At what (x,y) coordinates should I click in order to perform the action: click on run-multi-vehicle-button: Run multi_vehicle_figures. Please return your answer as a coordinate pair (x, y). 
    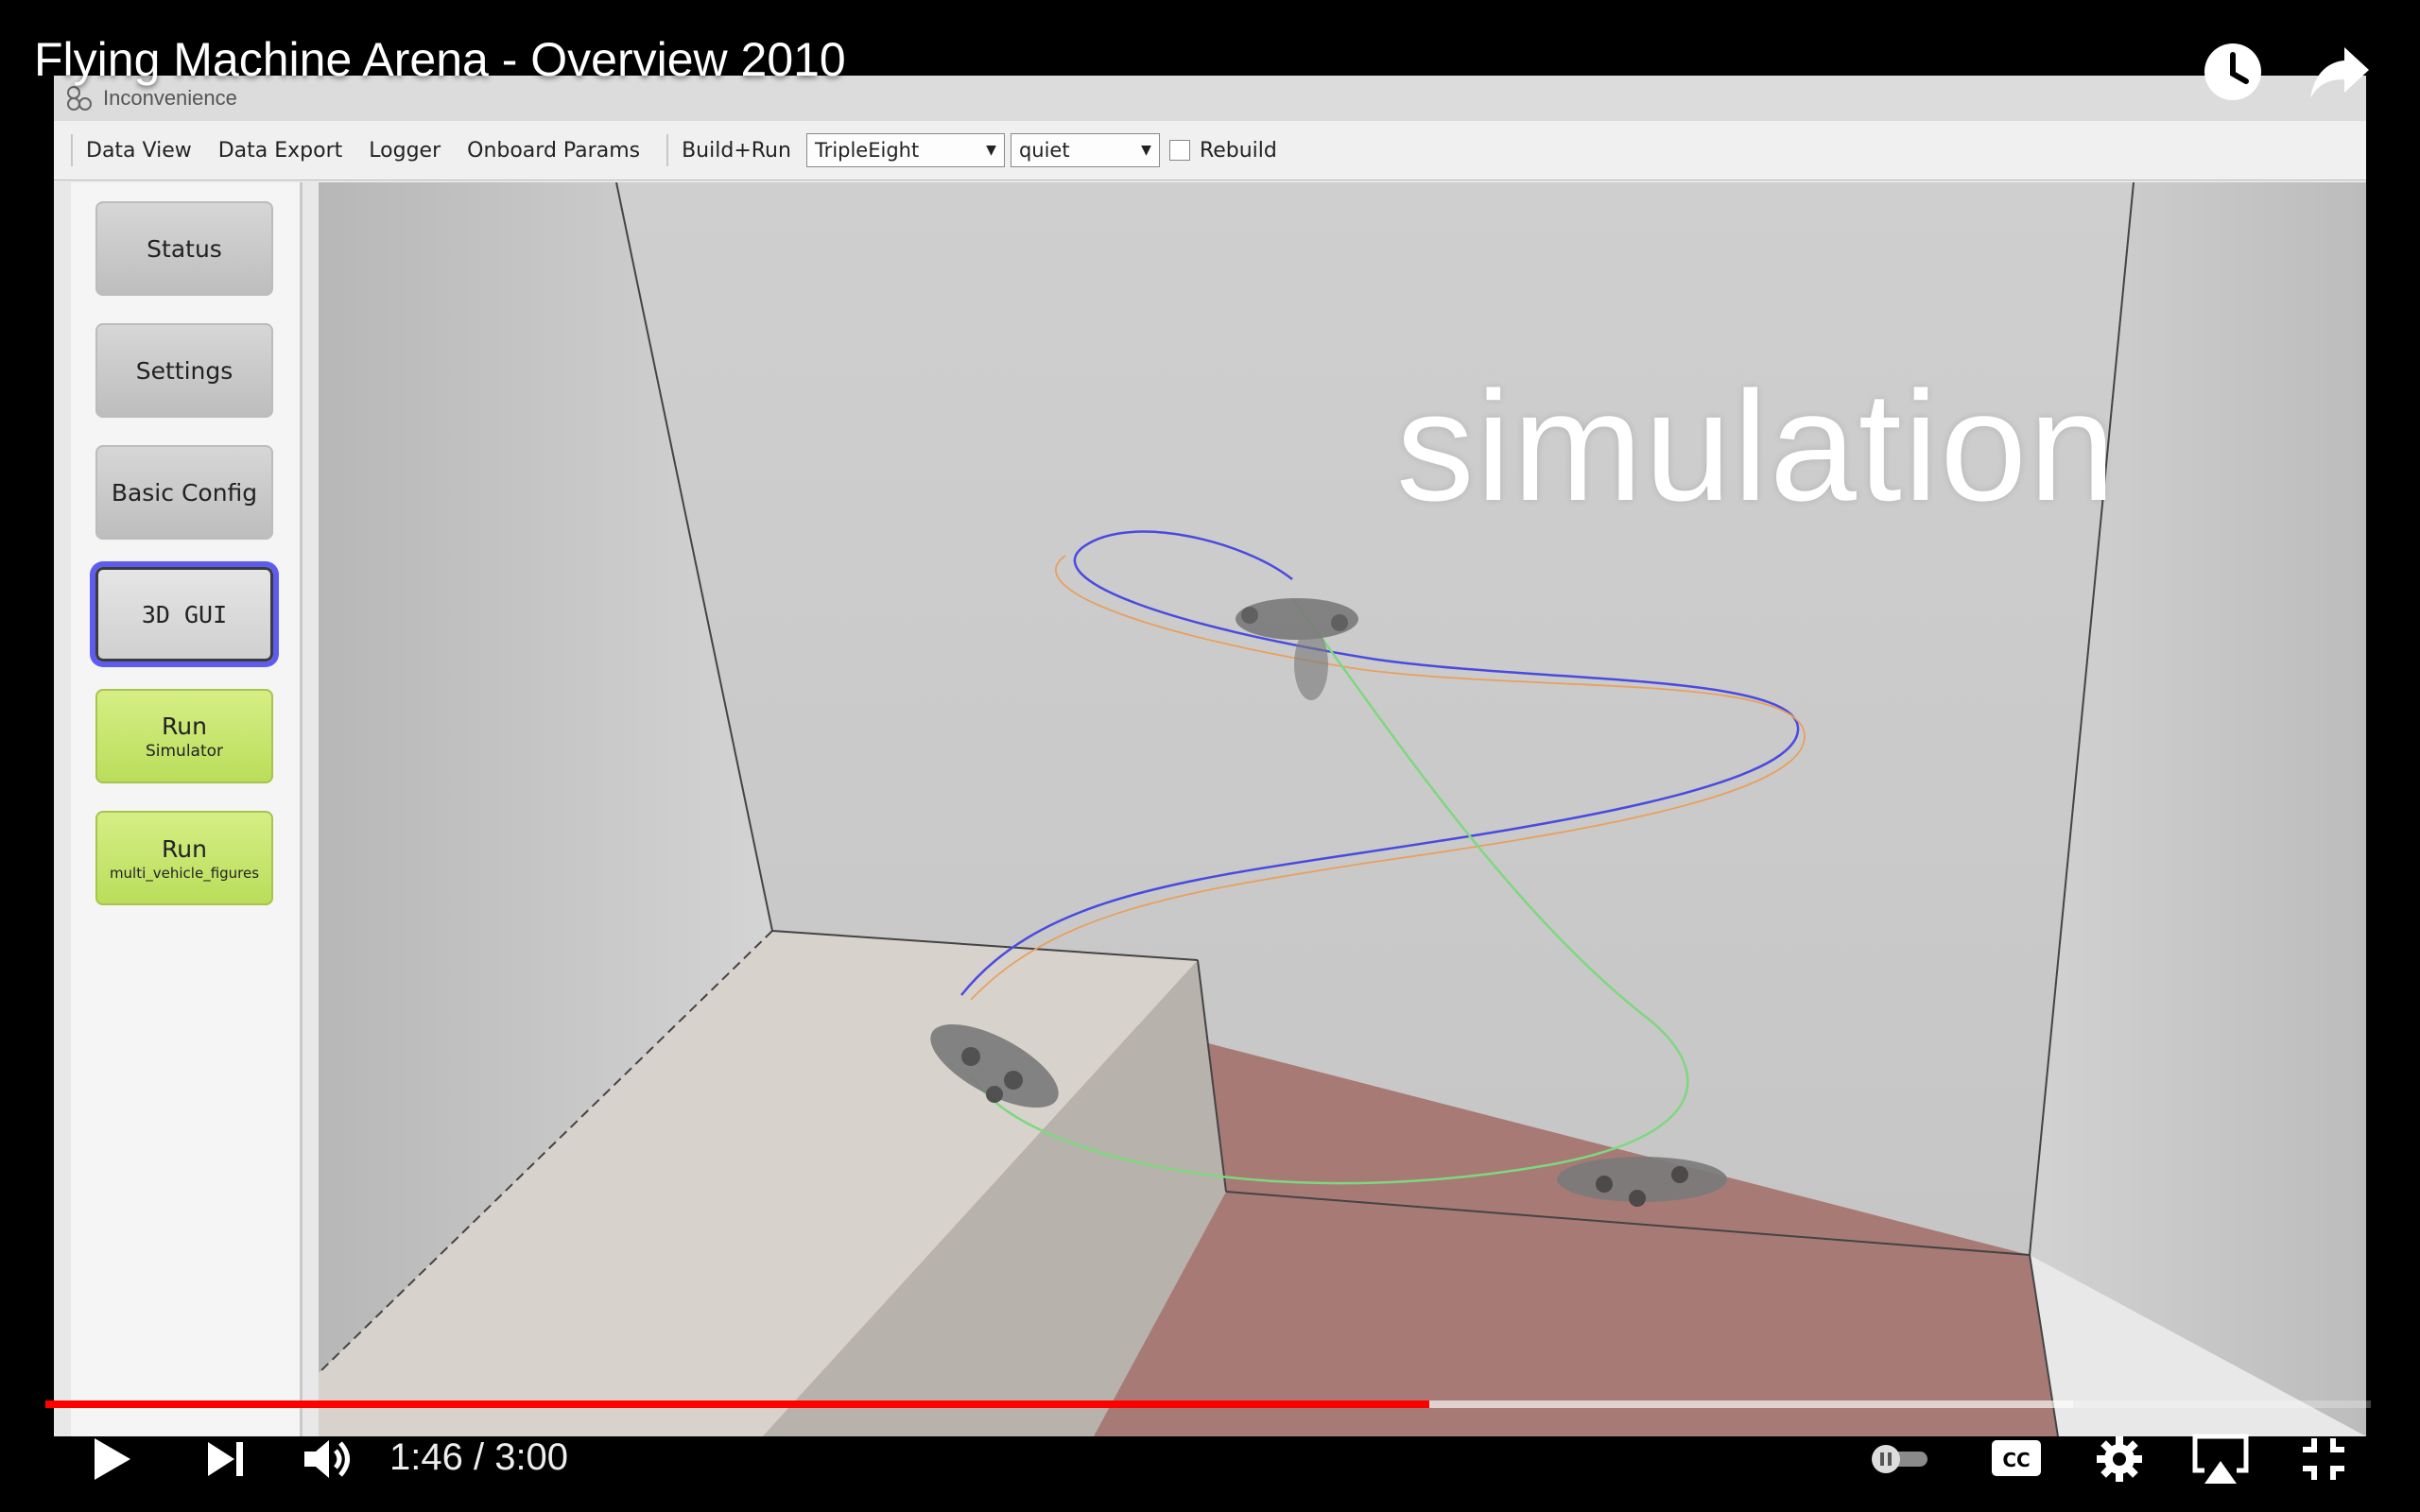
    Looking at the image, I should click on (184, 858).